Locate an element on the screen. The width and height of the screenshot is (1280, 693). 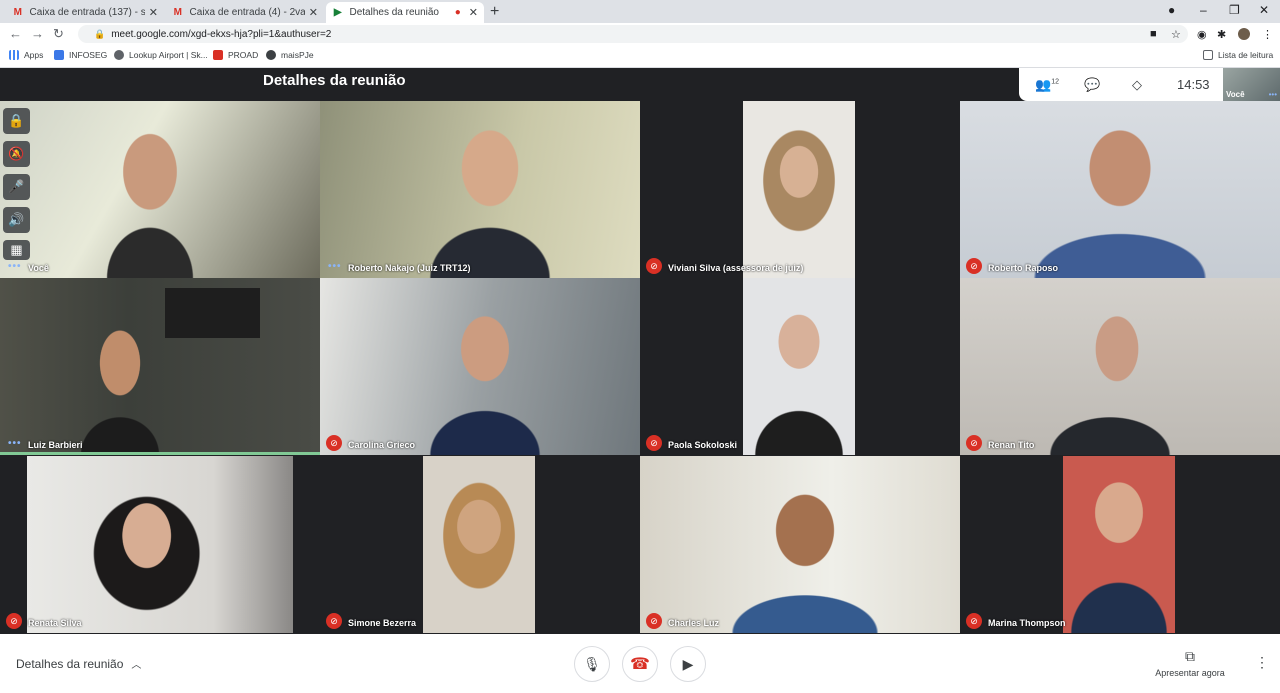
bookmark-proad: PROAD is located at coordinates (235, 55).